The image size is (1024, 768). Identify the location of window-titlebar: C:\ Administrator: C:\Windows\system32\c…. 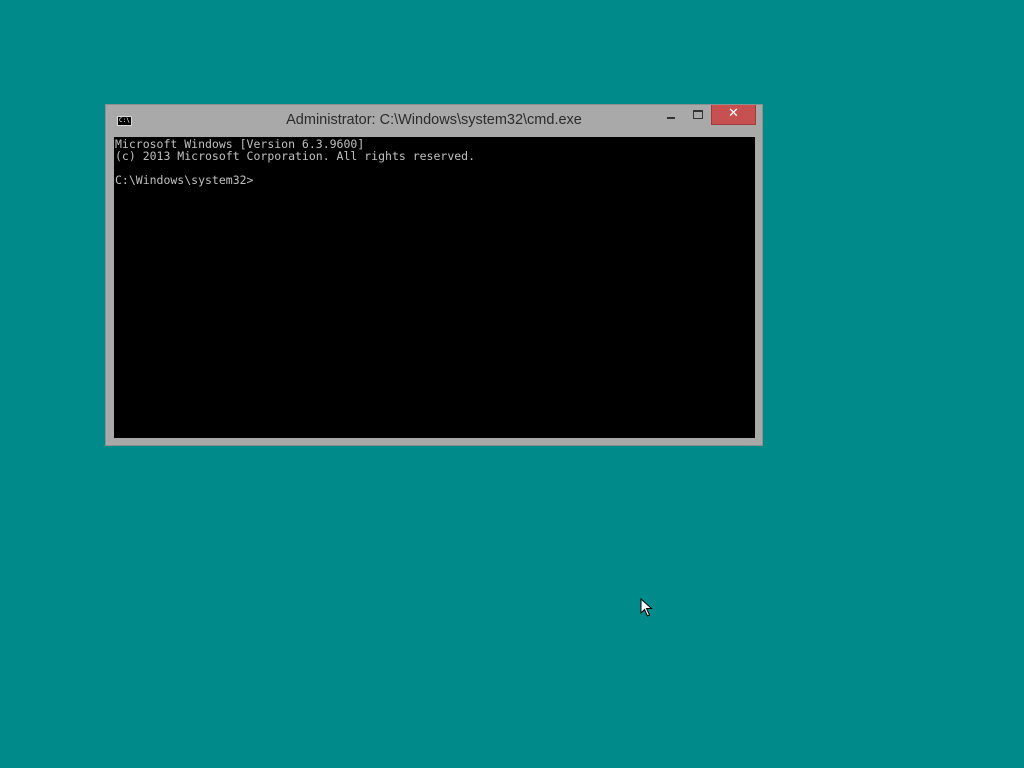
(434, 121).